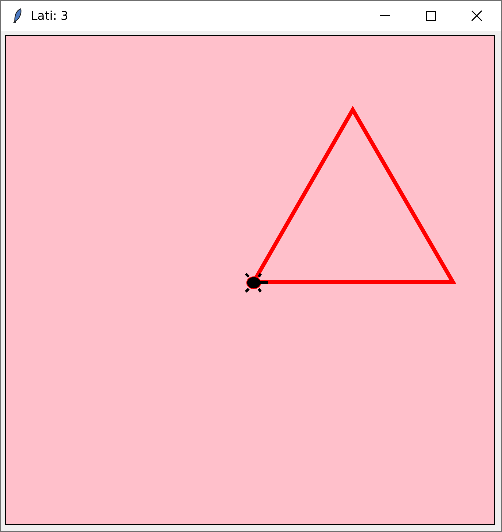 The height and width of the screenshot is (532, 502). Describe the element at coordinates (18, 16) in the screenshot. I see `feather-icon` at that location.